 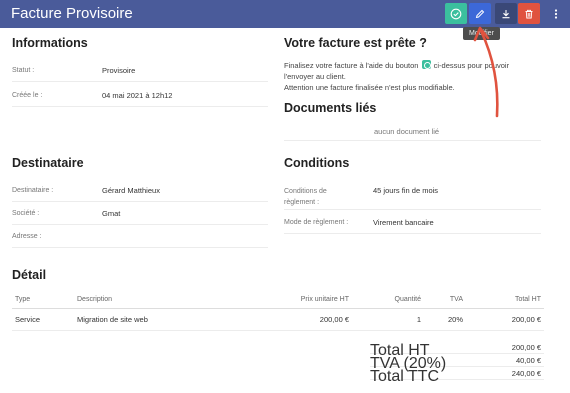 What do you see at coordinates (330, 108) in the screenshot?
I see `documents-heading: Documents liés` at bounding box center [330, 108].